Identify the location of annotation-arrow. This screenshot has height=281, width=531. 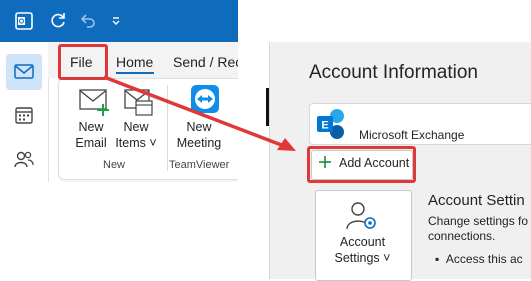
(199, 113).